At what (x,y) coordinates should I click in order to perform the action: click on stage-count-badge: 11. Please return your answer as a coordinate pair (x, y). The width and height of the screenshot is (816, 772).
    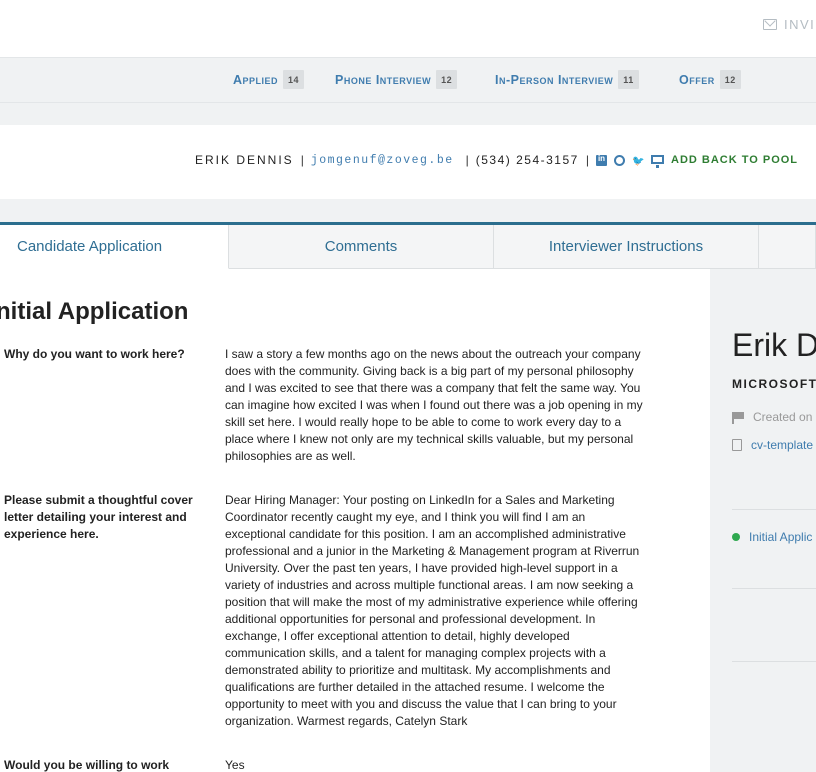
    Looking at the image, I should click on (628, 79).